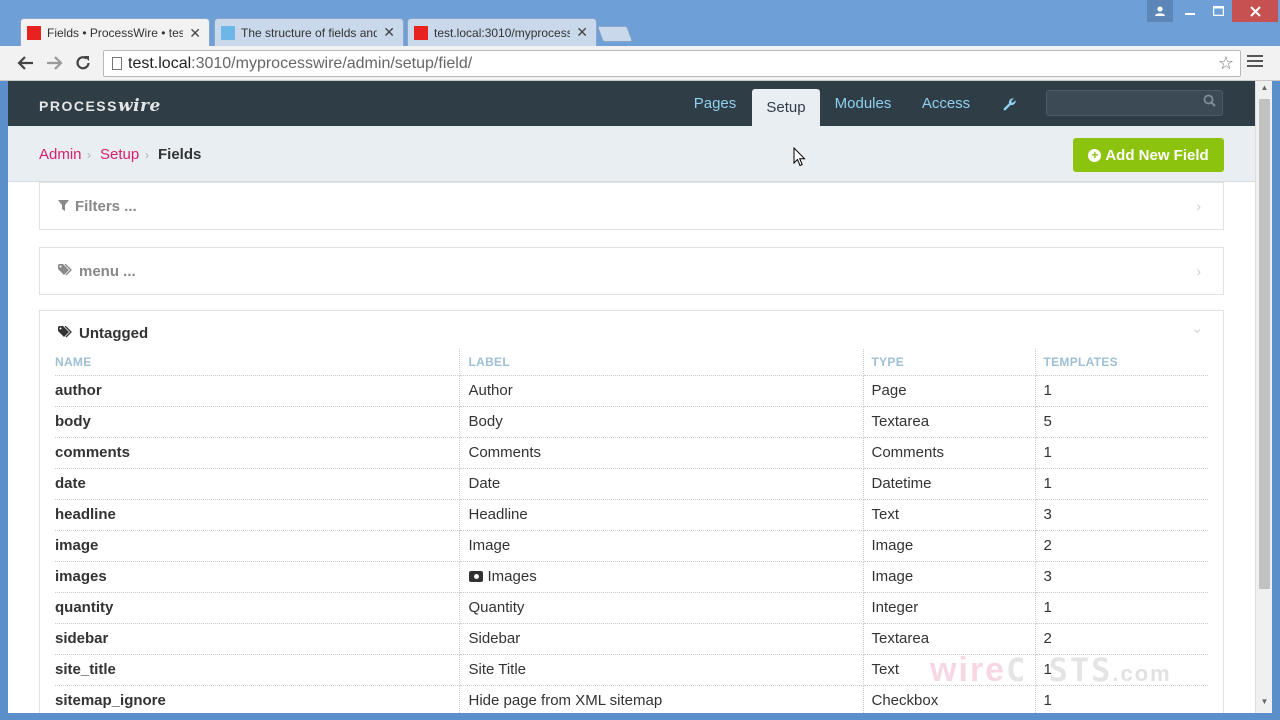  Describe the element at coordinates (661, 391) in the screenshot. I see `field-label: Author` at that location.